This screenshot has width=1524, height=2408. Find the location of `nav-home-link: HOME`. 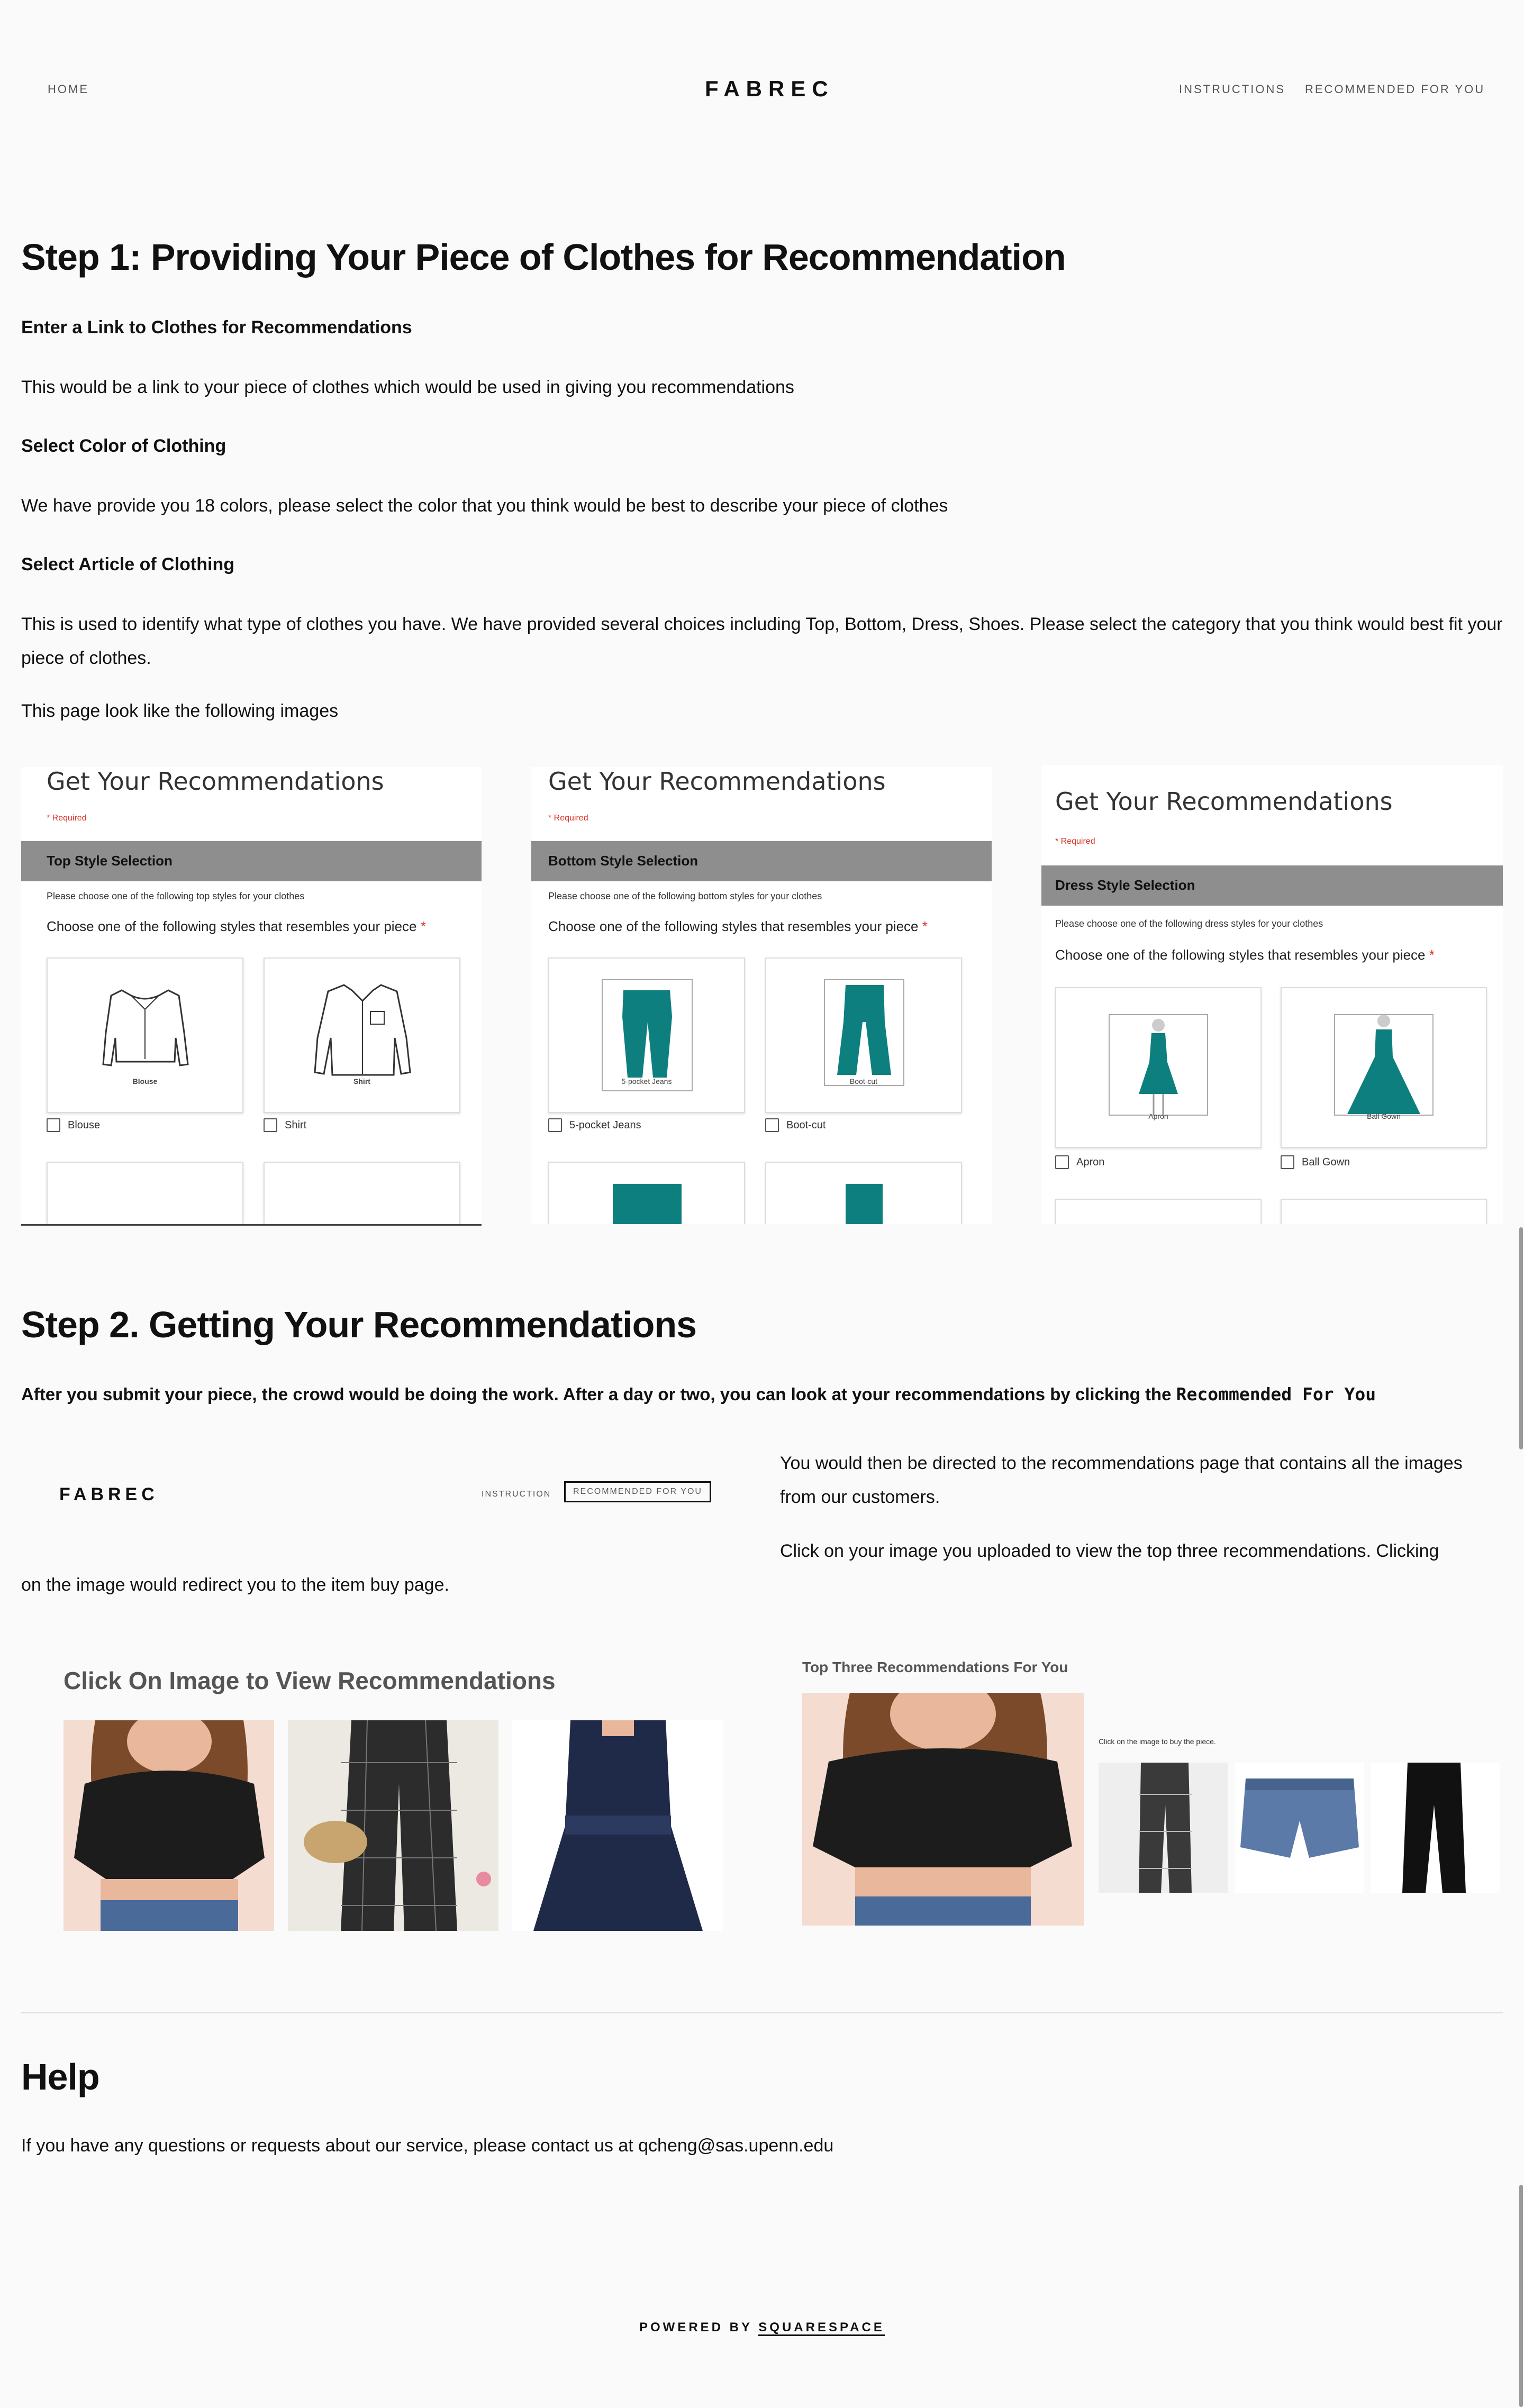

nav-home-link: HOME is located at coordinates (69, 89).